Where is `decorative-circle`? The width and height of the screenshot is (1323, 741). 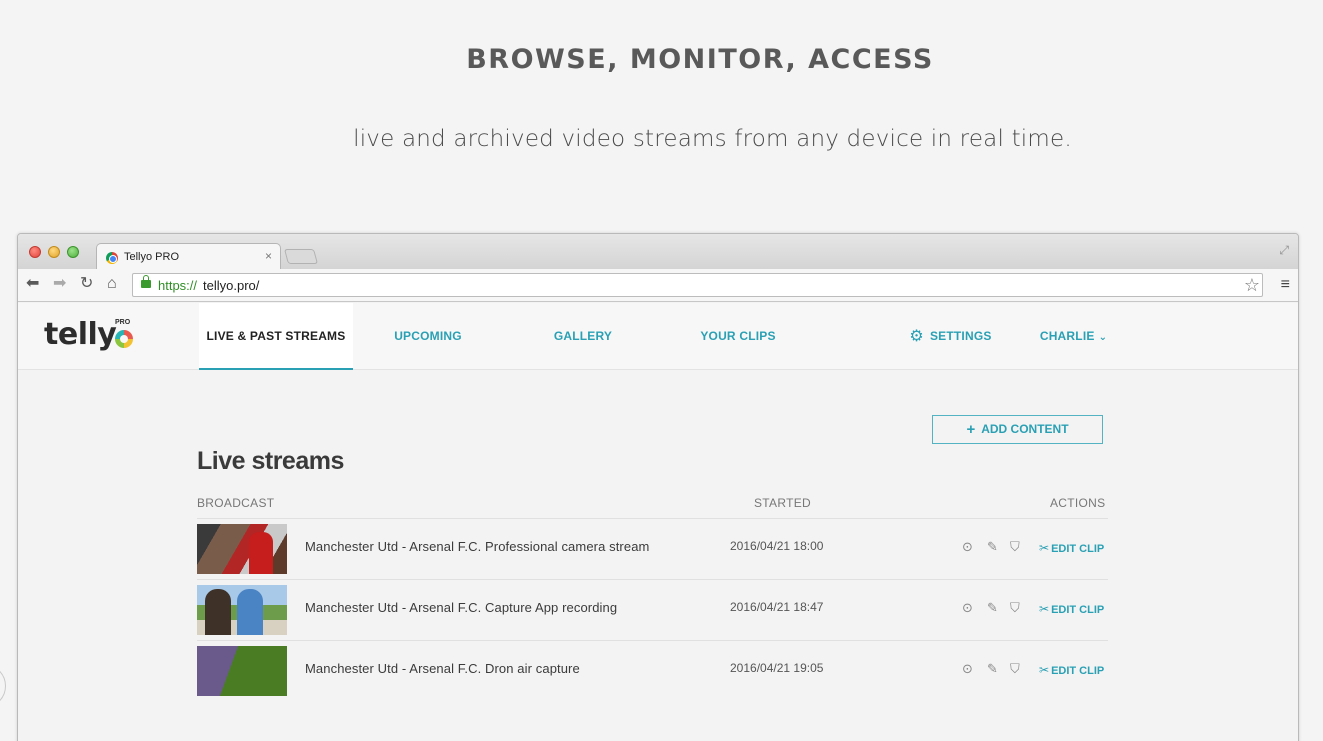
decorative-circle is located at coordinates (3, 686).